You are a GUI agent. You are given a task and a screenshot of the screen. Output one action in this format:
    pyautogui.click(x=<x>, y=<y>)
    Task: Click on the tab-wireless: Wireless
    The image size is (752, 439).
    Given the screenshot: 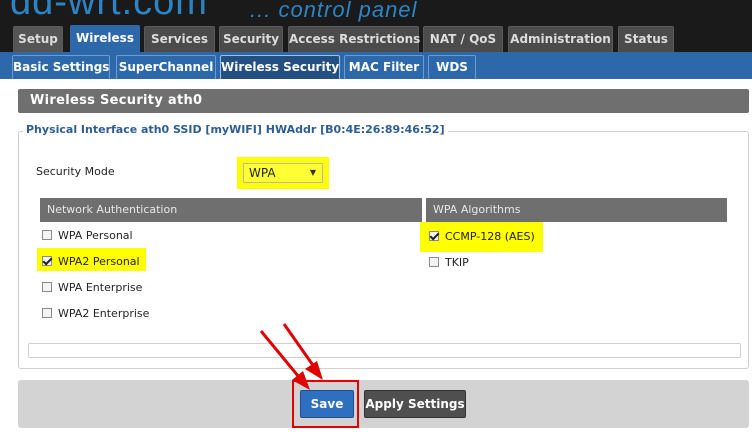 What is the action you would take?
    pyautogui.click(x=105, y=38)
    